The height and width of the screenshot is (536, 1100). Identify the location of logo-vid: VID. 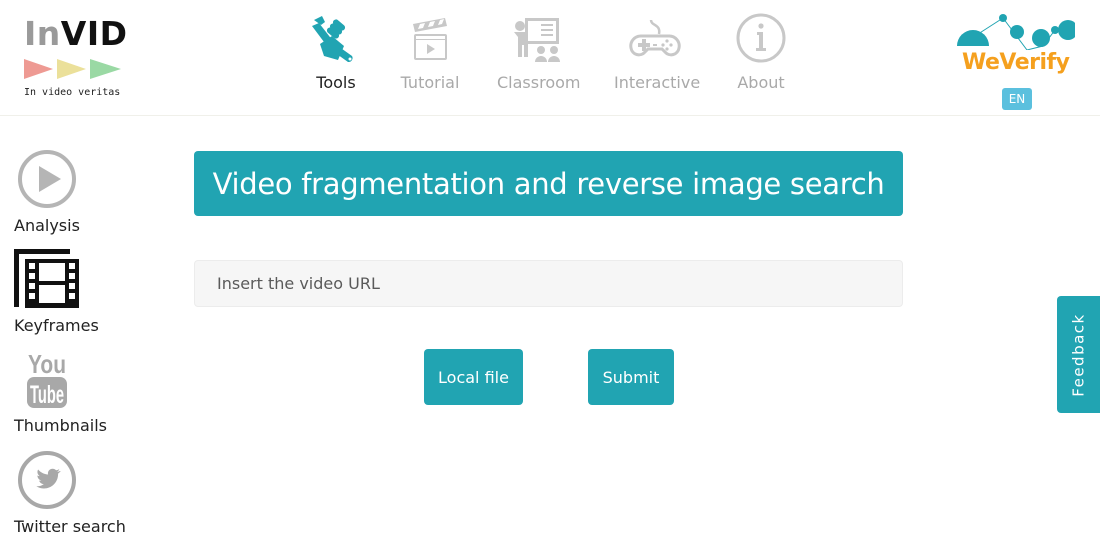
(94, 33).